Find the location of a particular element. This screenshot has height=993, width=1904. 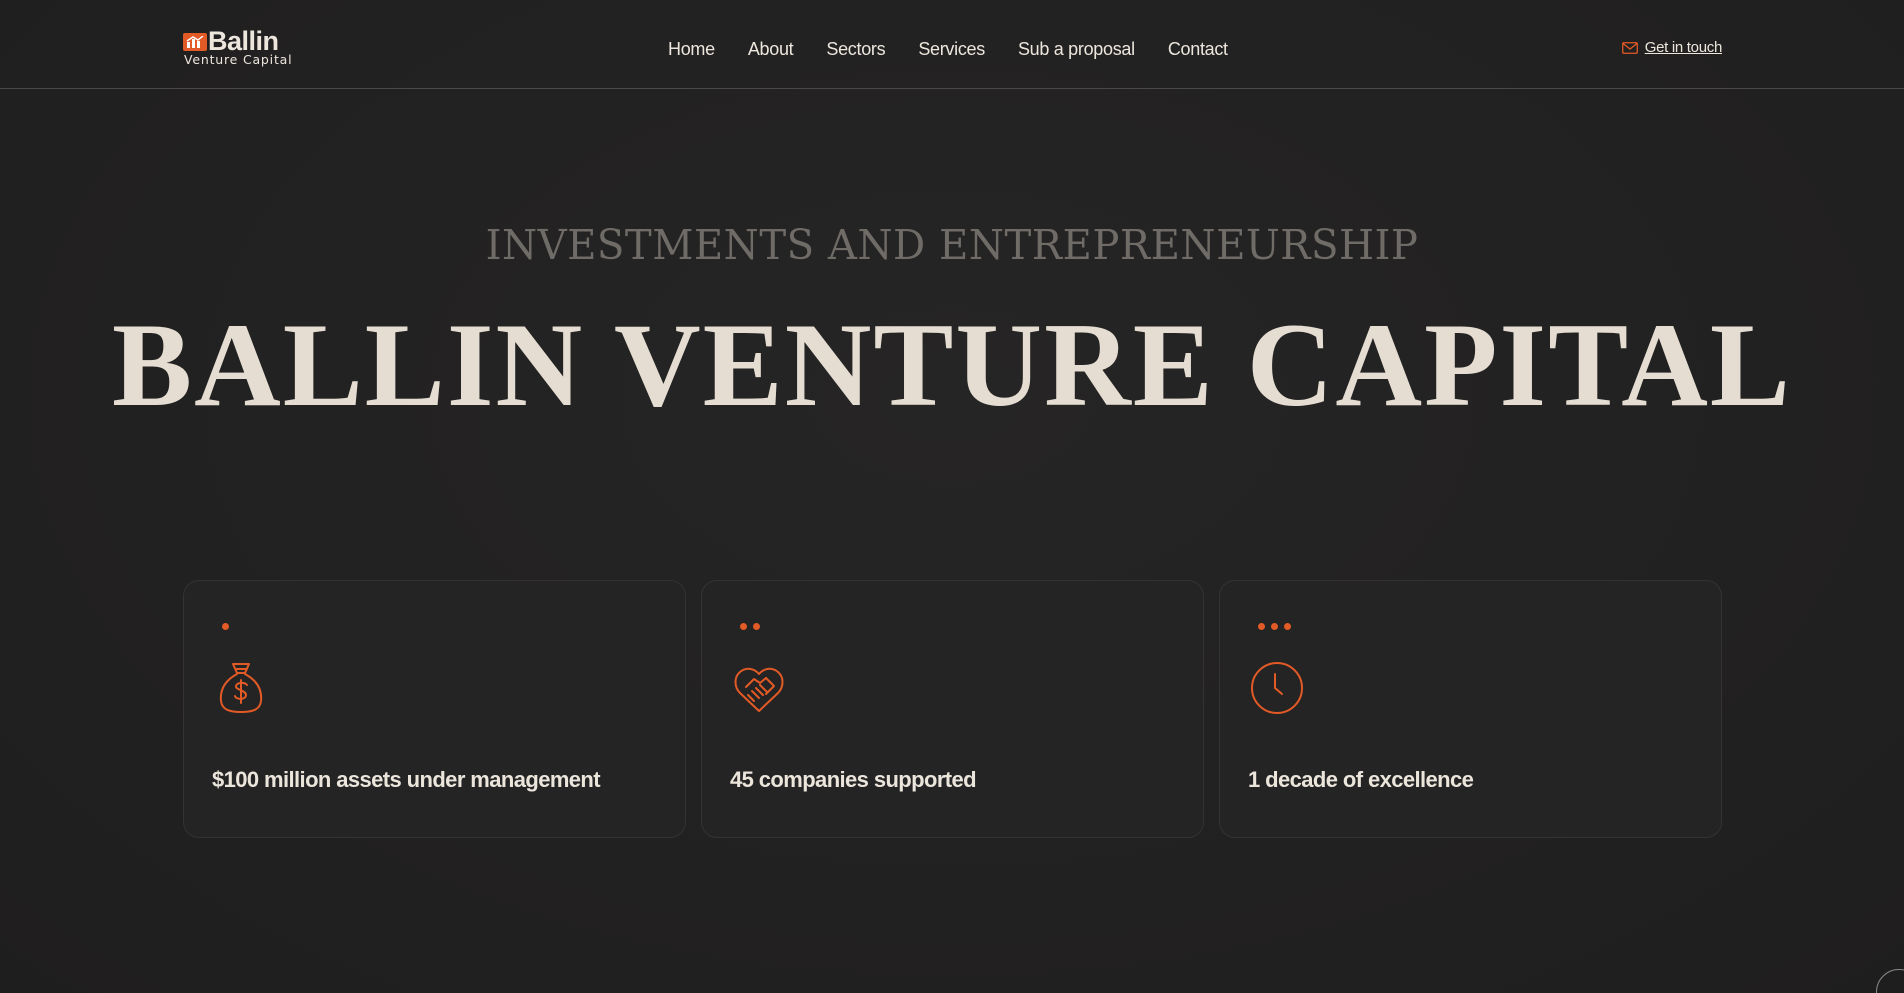

get-in-touch-label: Get in touch is located at coordinates (1683, 47).